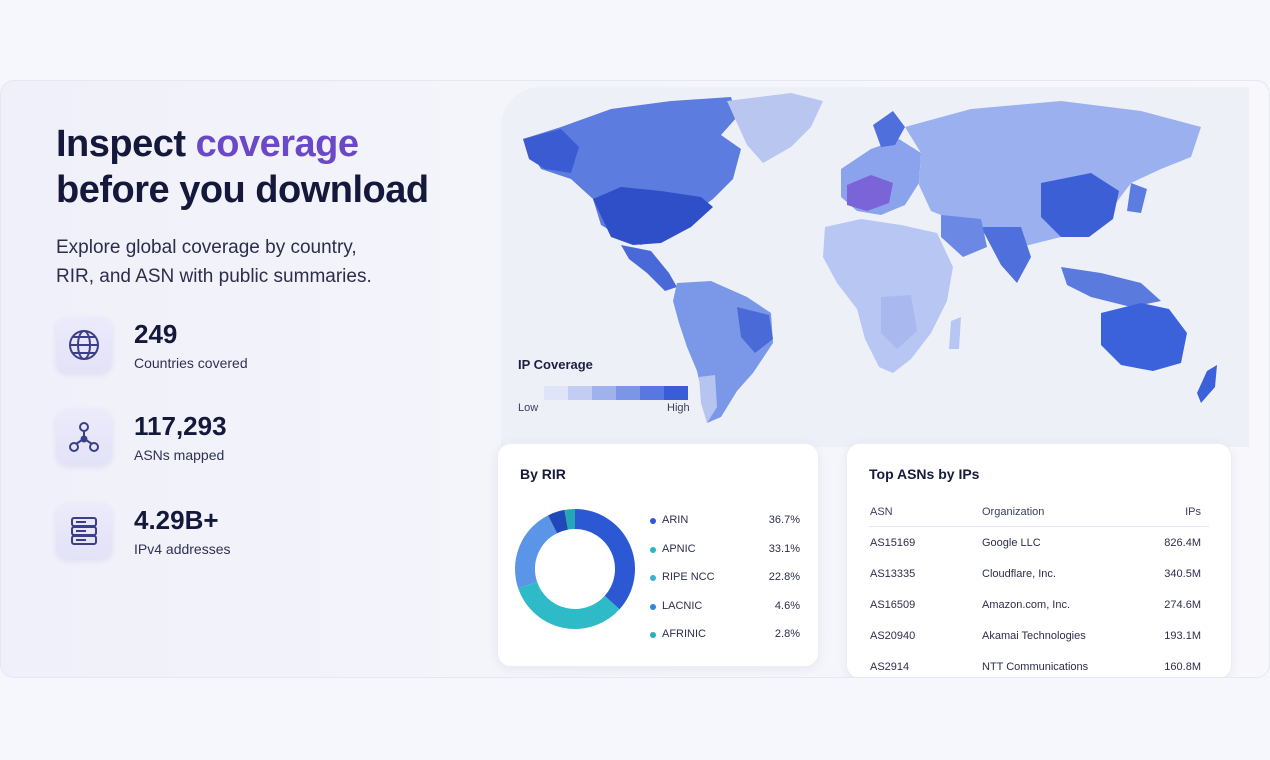  I want to click on table-row: AS13335 Cloudflare, Inc. 340.5M, so click(1039, 573).